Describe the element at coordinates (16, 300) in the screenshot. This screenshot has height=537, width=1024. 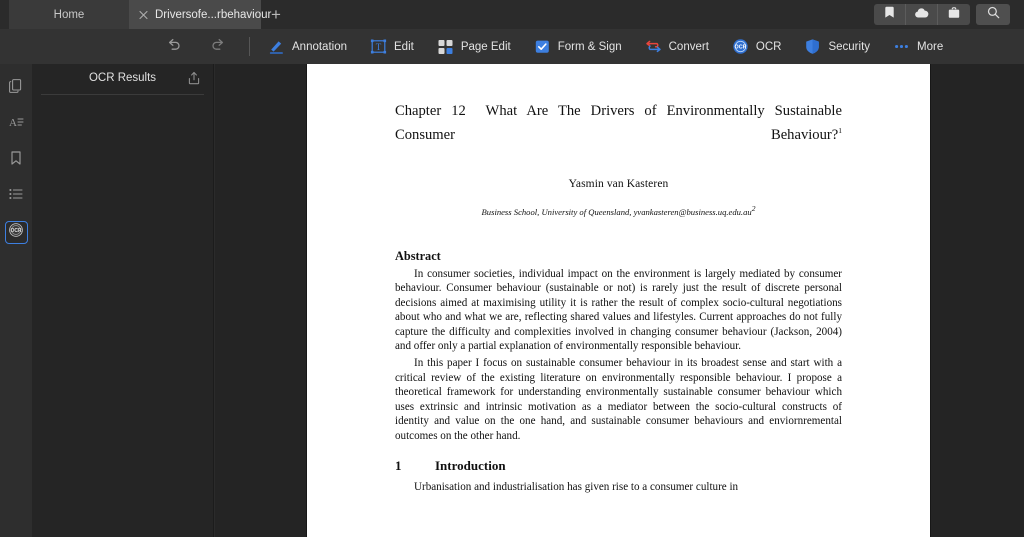
I see `sidebar-rail: A OCR` at that location.